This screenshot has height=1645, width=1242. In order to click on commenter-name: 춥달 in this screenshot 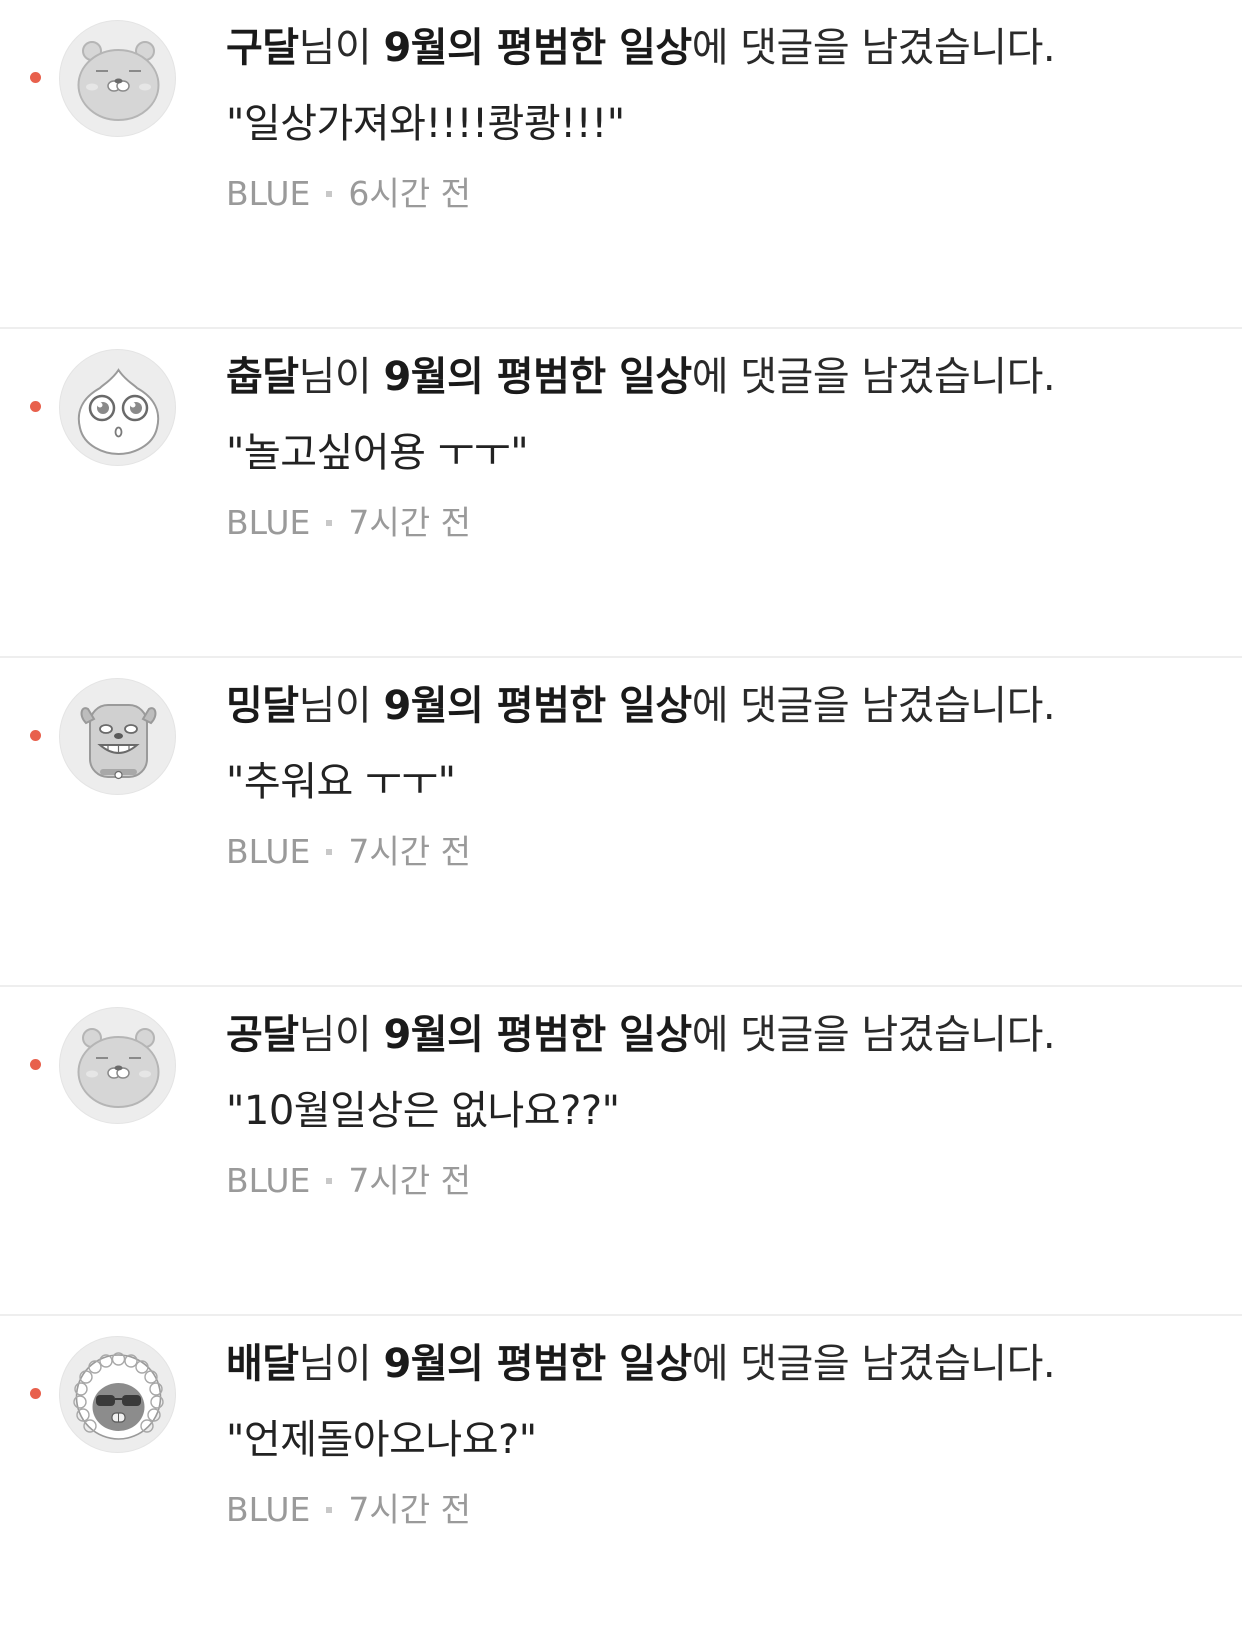, I will do `click(262, 377)`.